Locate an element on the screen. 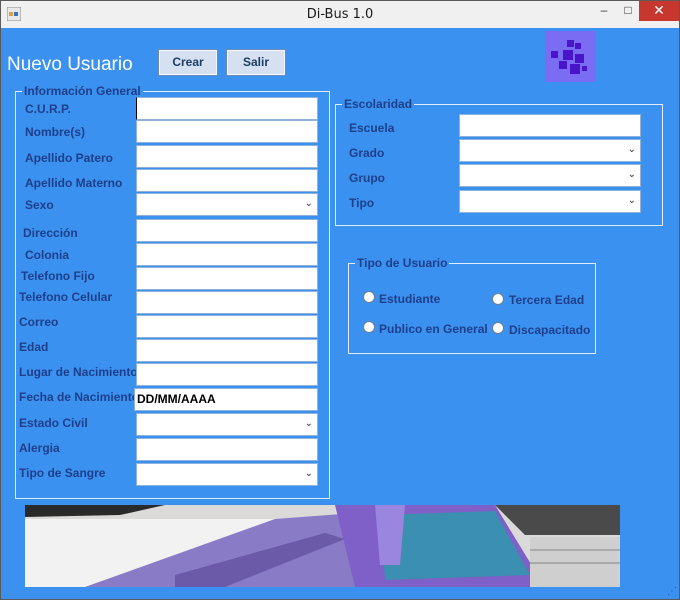 The image size is (680, 600). lugar-nacimiento-field is located at coordinates (227, 374).